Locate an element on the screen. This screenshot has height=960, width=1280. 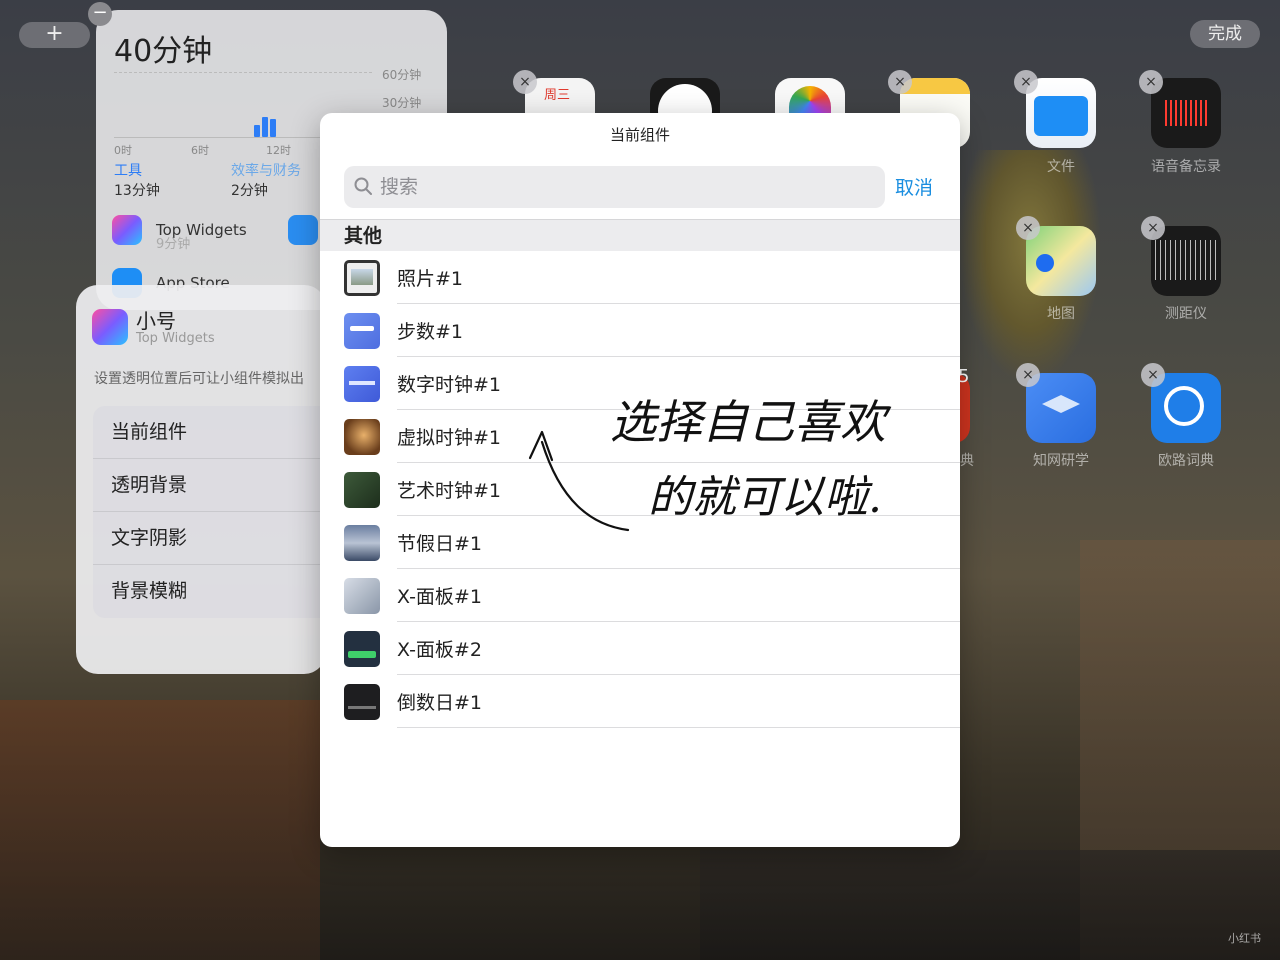
countdown-widget-thumbnail is located at coordinates (362, 702).